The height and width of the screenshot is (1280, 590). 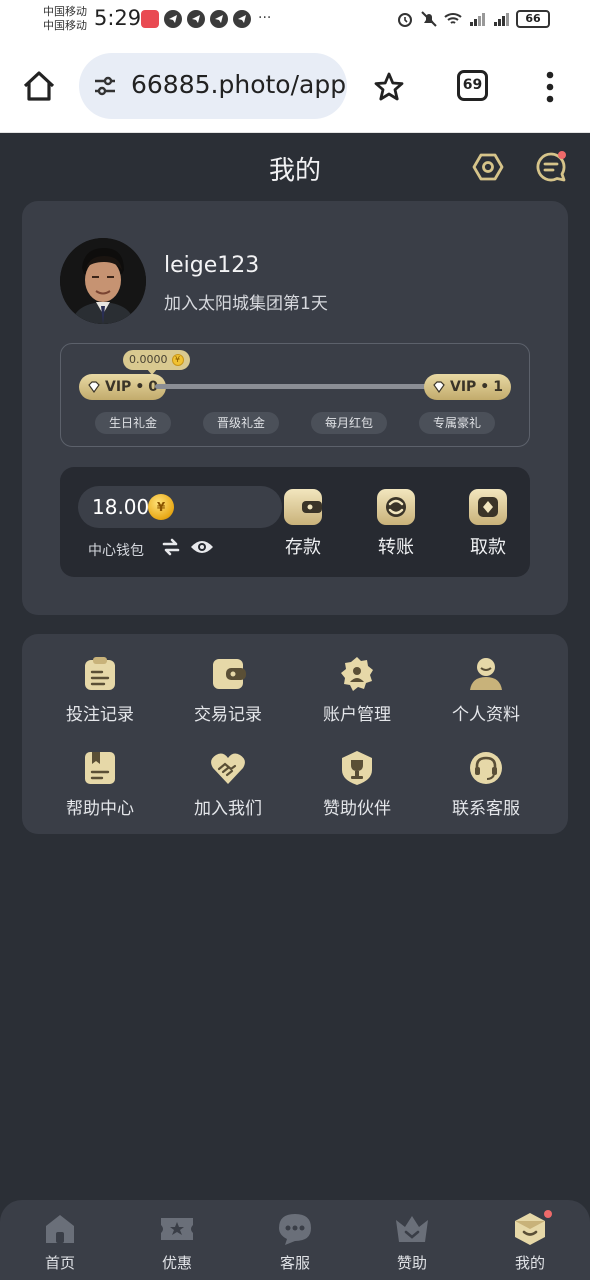 What do you see at coordinates (294, 1263) in the screenshot?
I see `nav-label: 客服` at bounding box center [294, 1263].